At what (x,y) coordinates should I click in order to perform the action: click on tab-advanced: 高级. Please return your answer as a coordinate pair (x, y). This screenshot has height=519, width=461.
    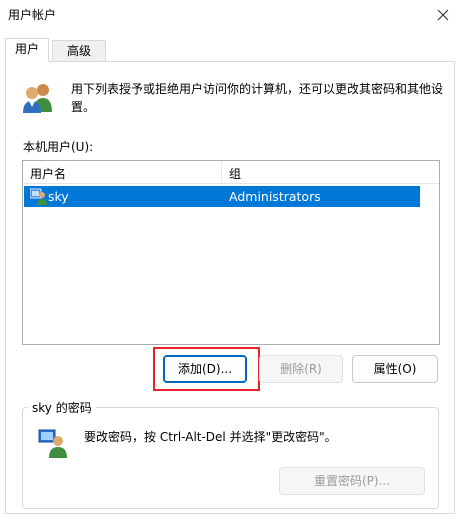
    Looking at the image, I should click on (79, 51).